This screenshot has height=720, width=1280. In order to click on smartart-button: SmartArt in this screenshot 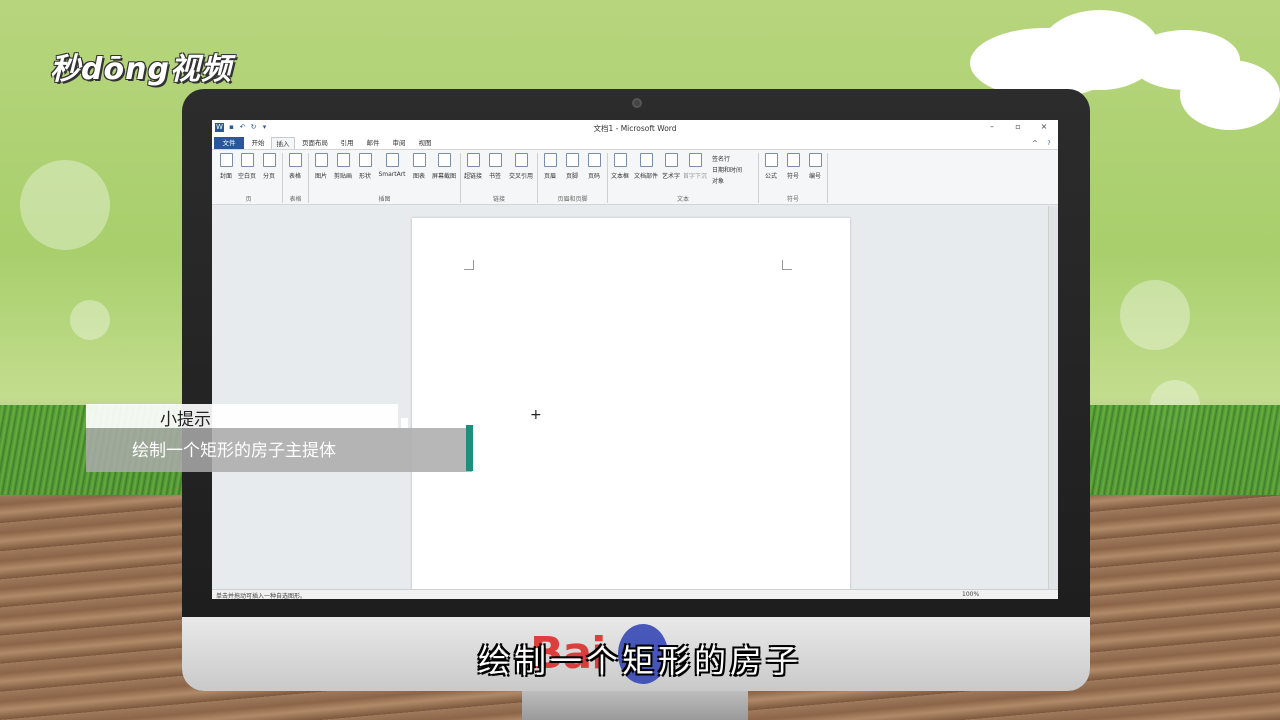, I will do `click(392, 165)`.